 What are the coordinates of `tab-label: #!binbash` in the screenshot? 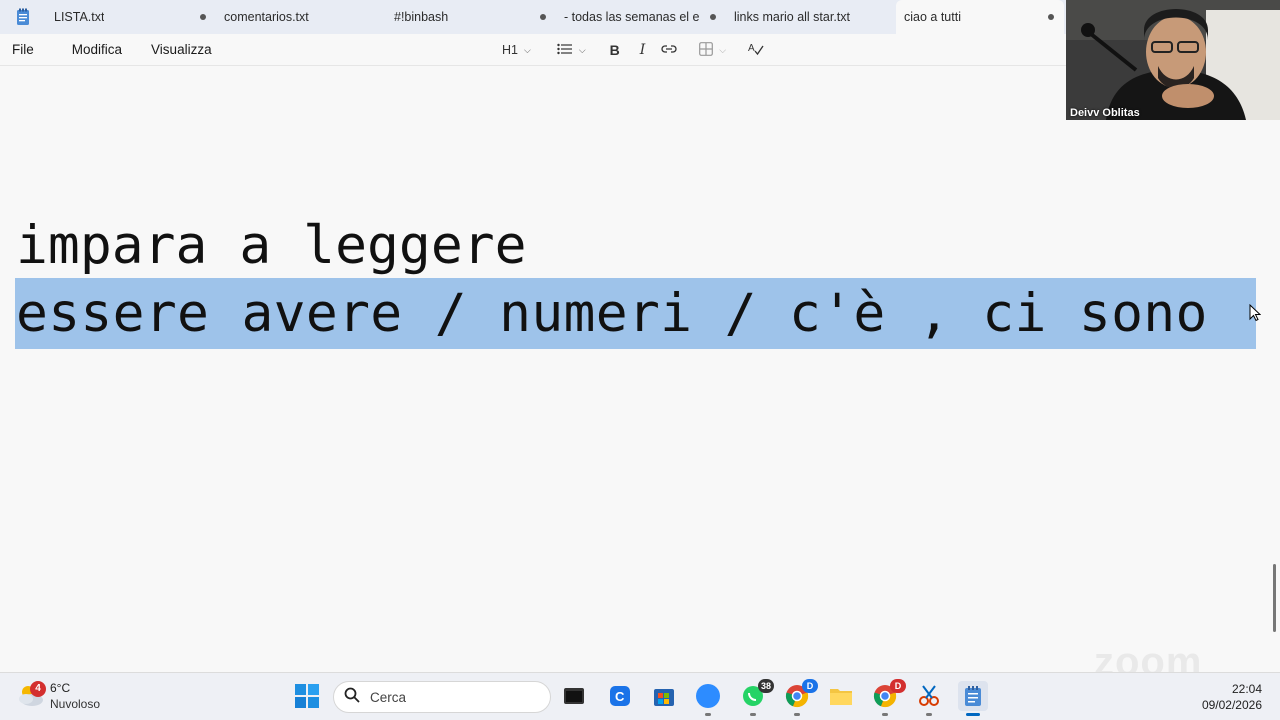 It's located at (421, 17).